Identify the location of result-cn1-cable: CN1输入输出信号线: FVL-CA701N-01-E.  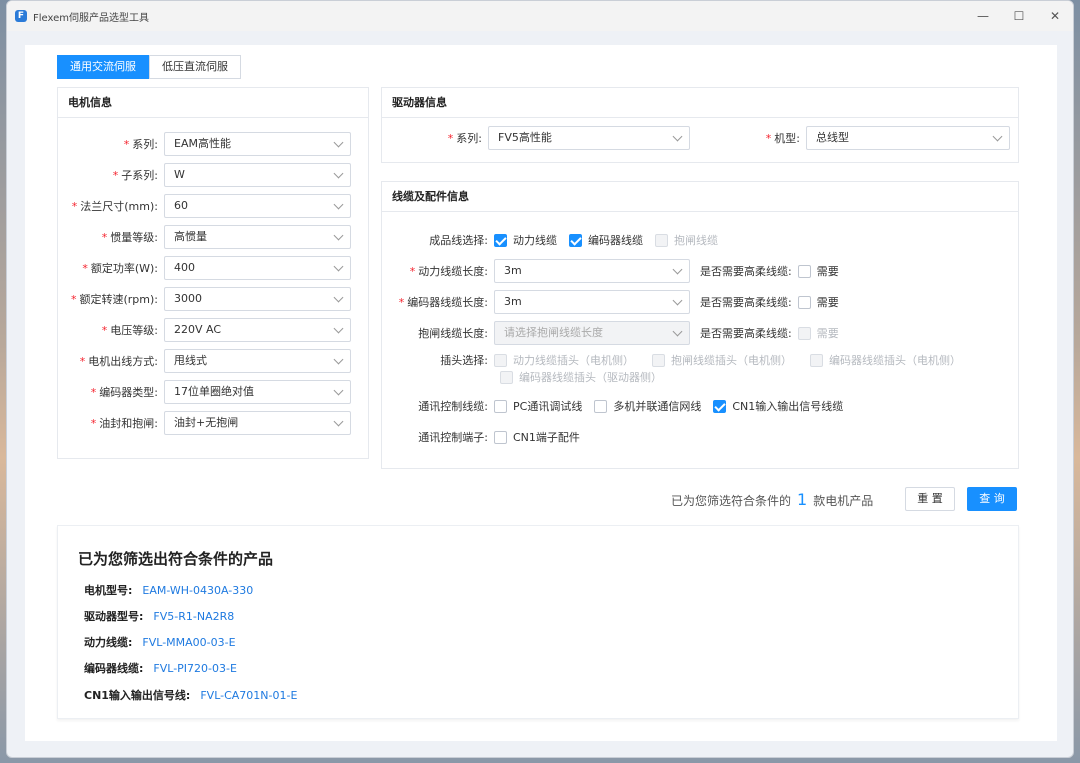
(191, 695).